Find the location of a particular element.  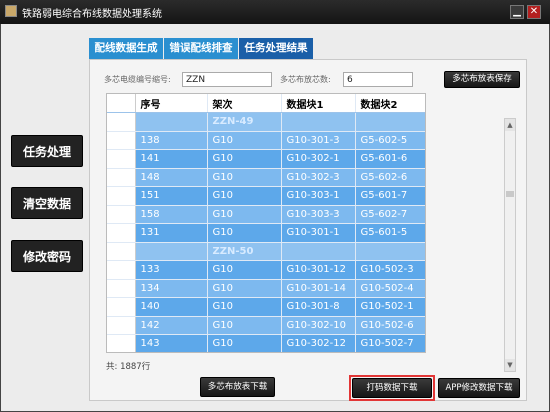

grid-scrollbar: ▲ ▼ is located at coordinates (510, 245).